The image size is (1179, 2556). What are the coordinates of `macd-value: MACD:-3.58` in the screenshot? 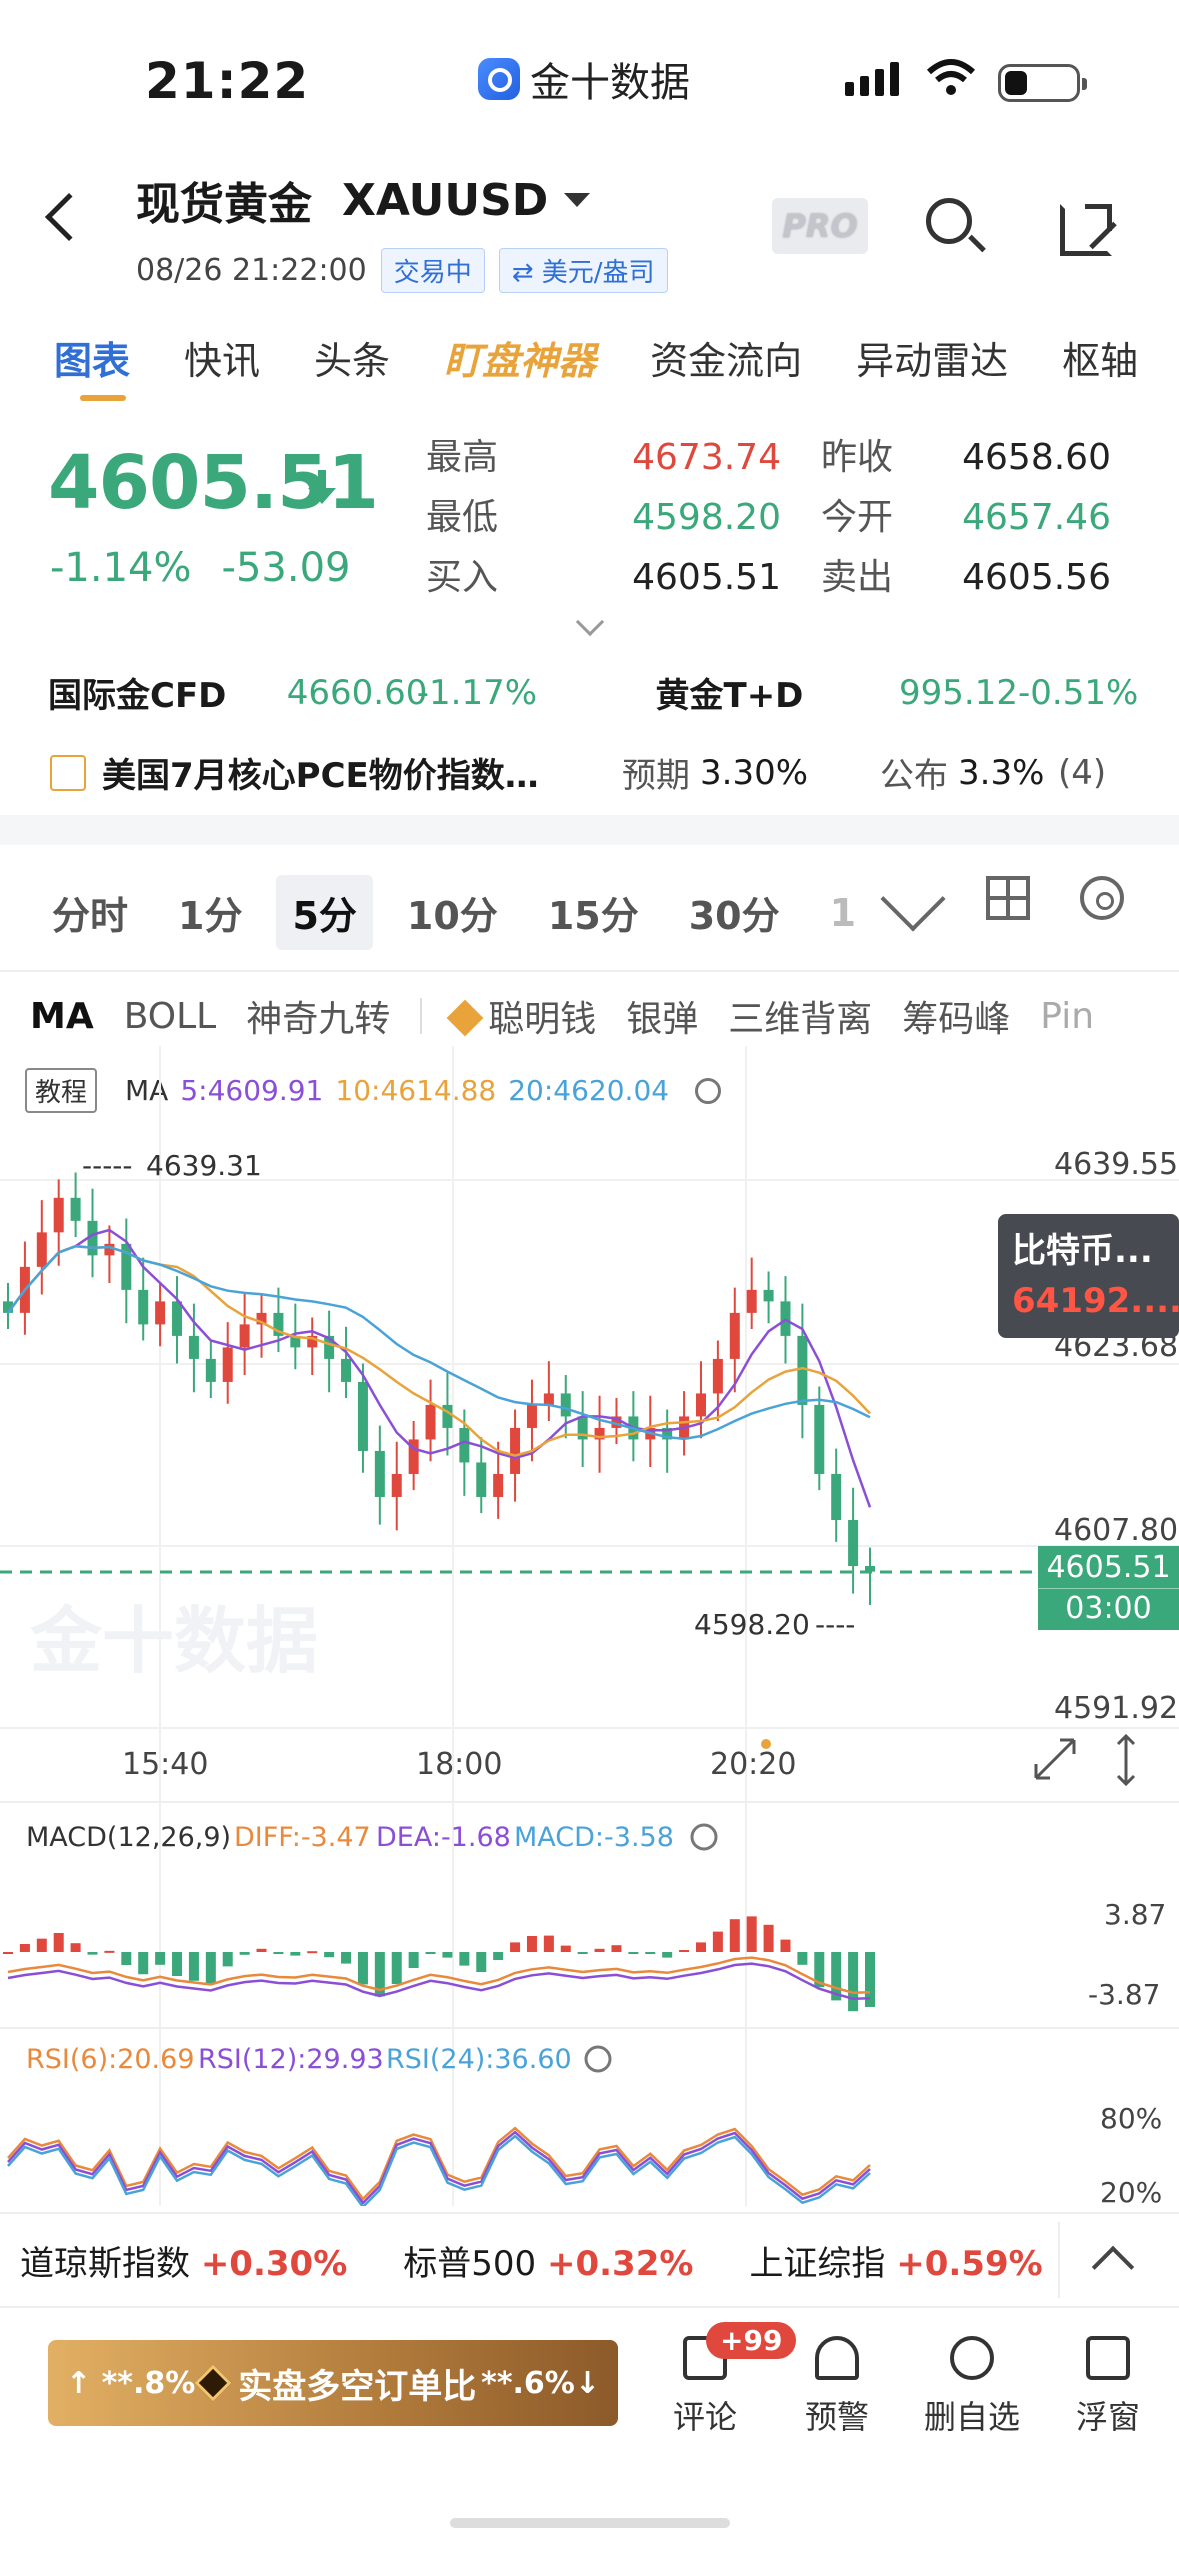 It's located at (594, 1837).